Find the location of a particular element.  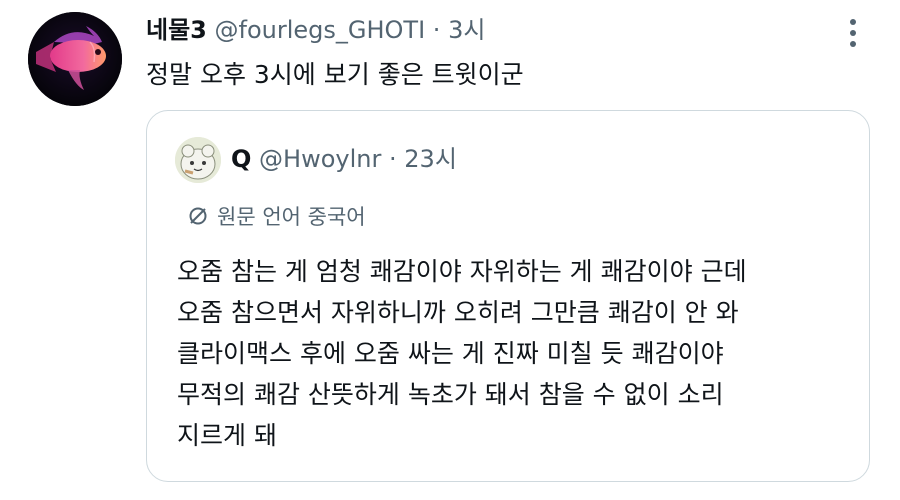

quote-text-line: 지르게 돼 is located at coordinates (227, 435).